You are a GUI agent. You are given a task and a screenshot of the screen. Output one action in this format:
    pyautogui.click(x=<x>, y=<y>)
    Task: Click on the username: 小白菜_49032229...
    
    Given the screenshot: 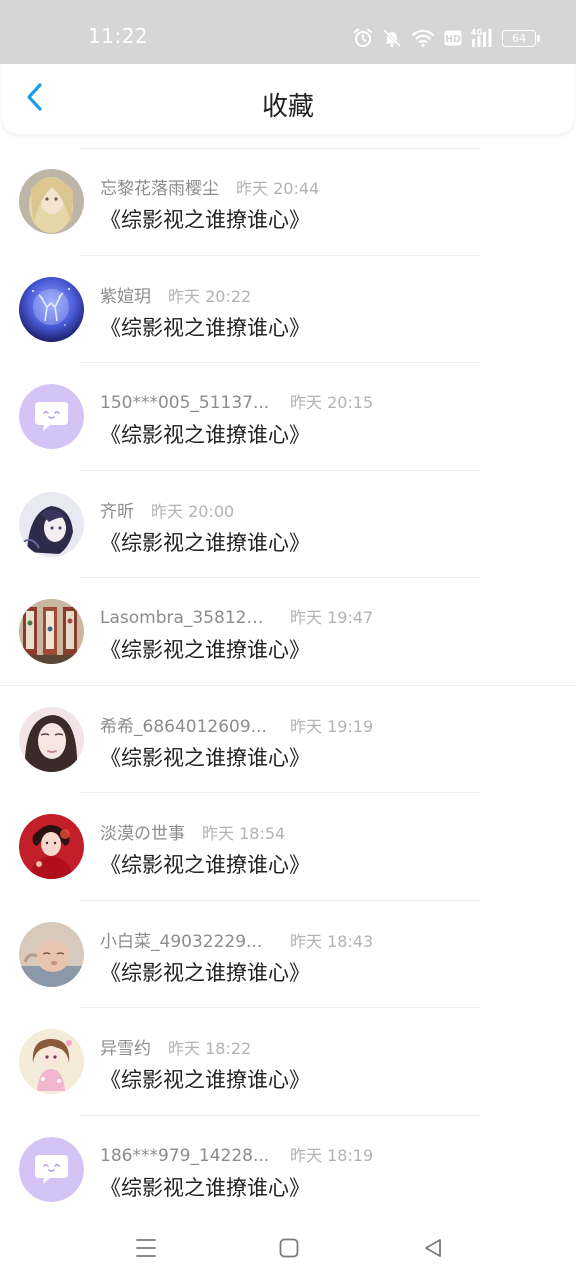 What is the action you would take?
    pyautogui.click(x=181, y=941)
    